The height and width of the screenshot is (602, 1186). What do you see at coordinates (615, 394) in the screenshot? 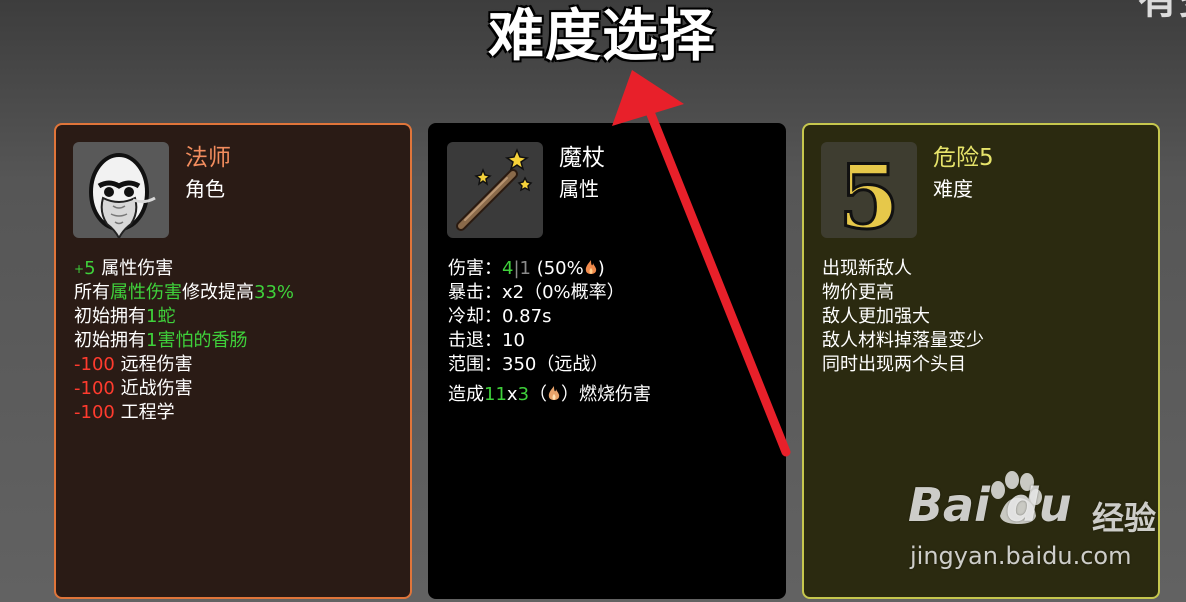
I see `stat-text: 燃烧伤害` at bounding box center [615, 394].